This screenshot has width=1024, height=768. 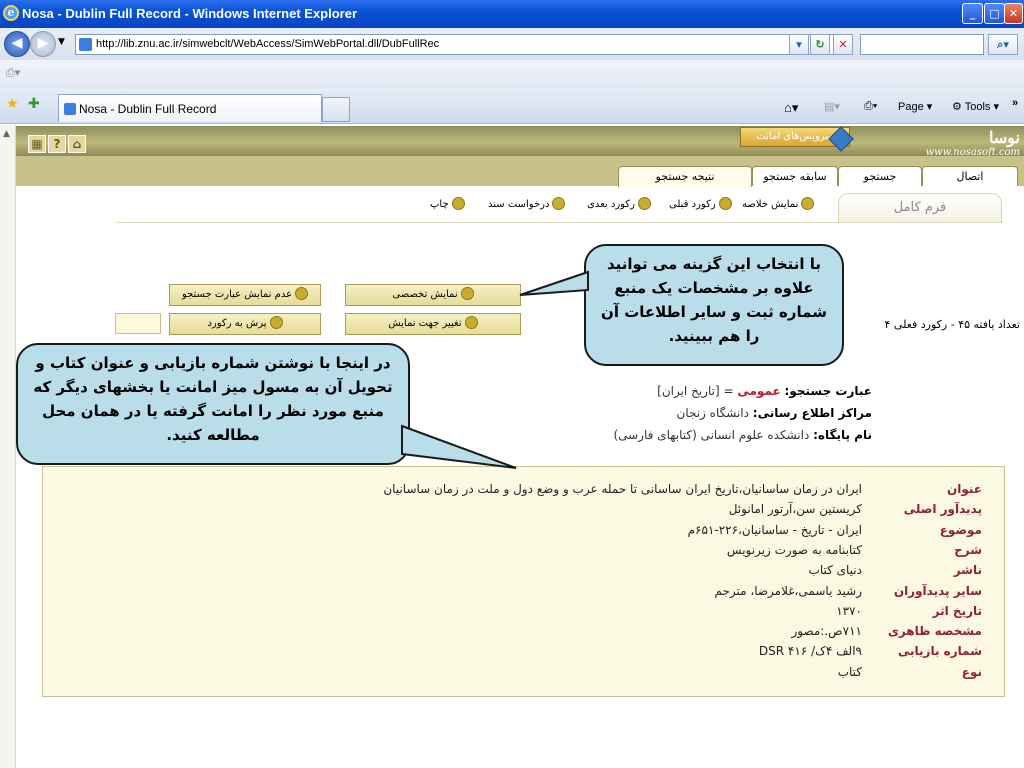 I want to click on record-field-label: عنوان, so click(x=964, y=489).